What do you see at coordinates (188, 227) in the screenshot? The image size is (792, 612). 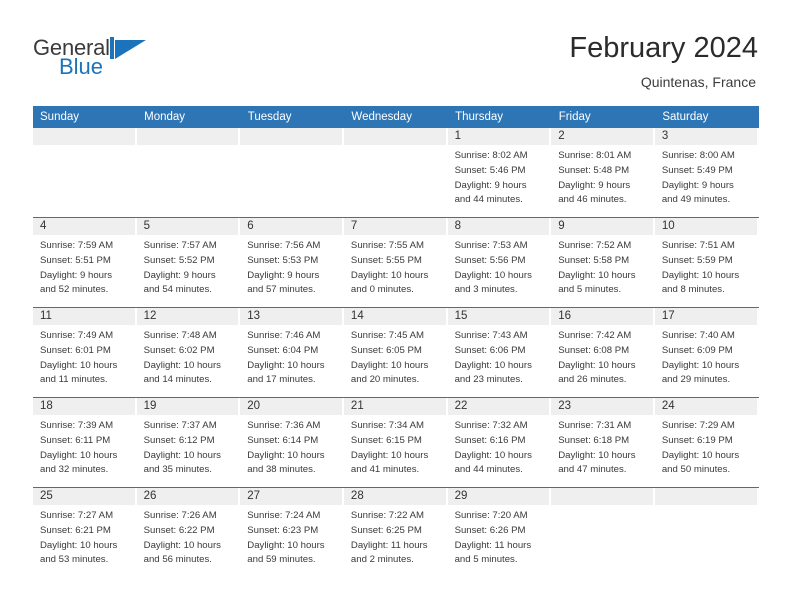 I see `day-number: 5` at bounding box center [188, 227].